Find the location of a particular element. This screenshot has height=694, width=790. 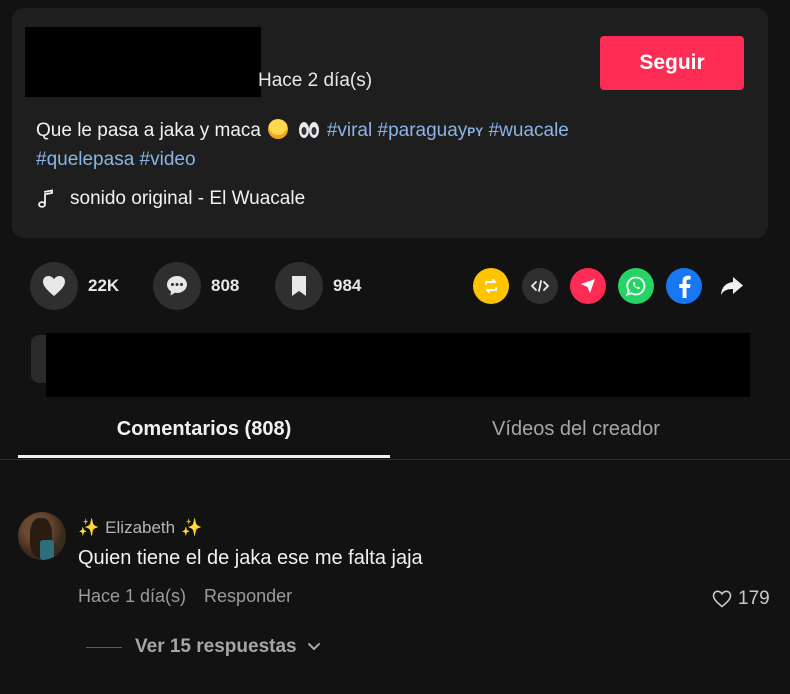

facebook-icon is located at coordinates (685, 286).